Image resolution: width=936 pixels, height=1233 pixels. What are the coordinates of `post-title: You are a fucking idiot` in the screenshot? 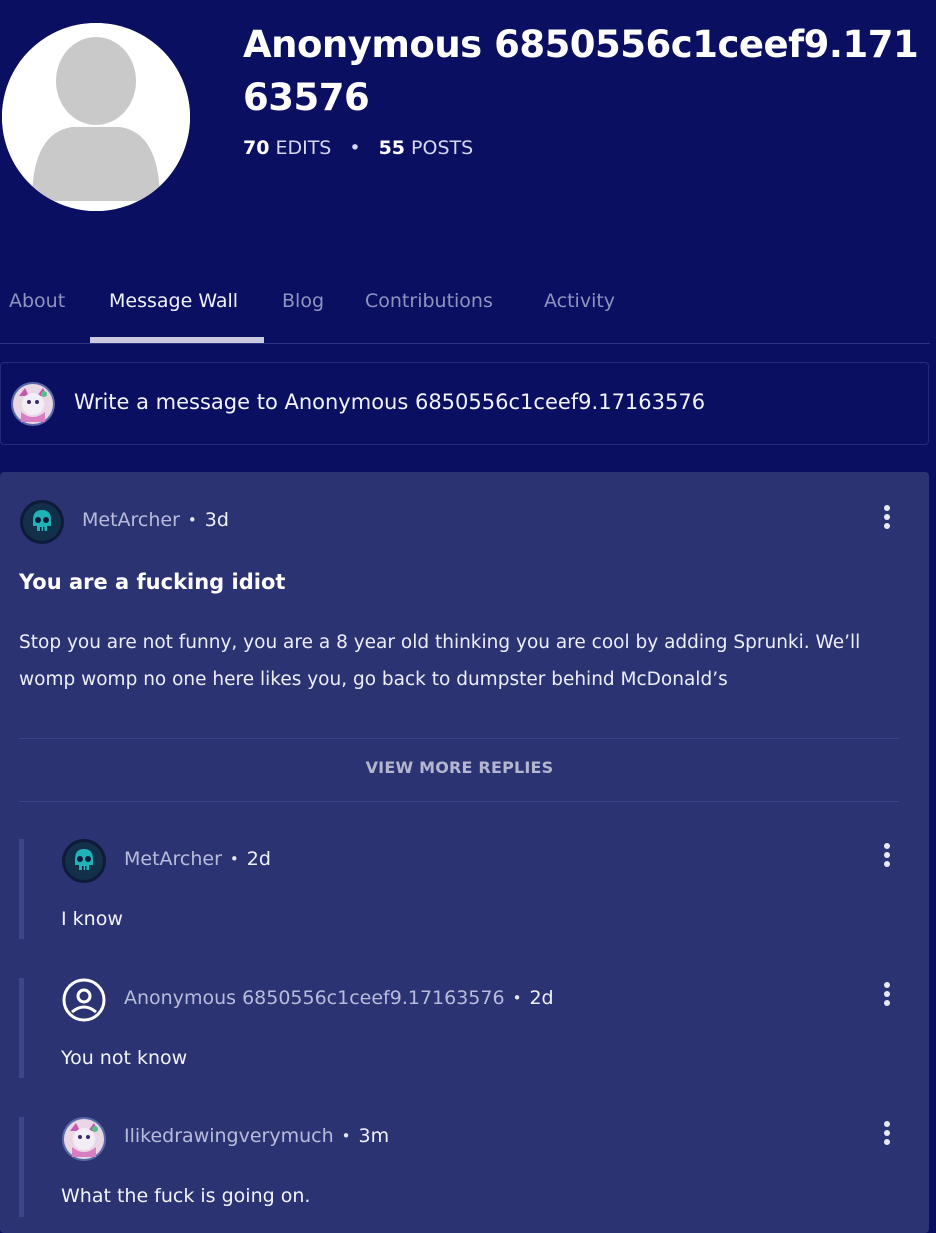 It's located at (152, 582).